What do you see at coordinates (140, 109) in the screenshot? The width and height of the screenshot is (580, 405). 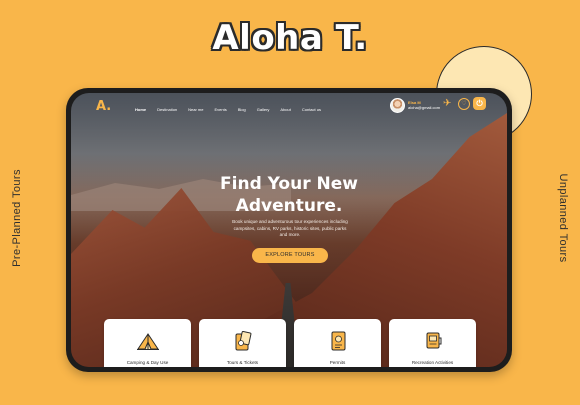 I see `nav-home: Home` at bounding box center [140, 109].